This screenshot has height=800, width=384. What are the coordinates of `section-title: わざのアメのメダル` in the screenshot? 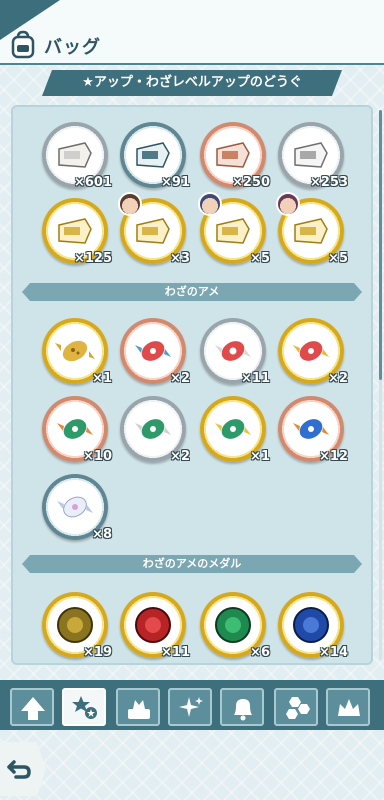 It's located at (192, 563).